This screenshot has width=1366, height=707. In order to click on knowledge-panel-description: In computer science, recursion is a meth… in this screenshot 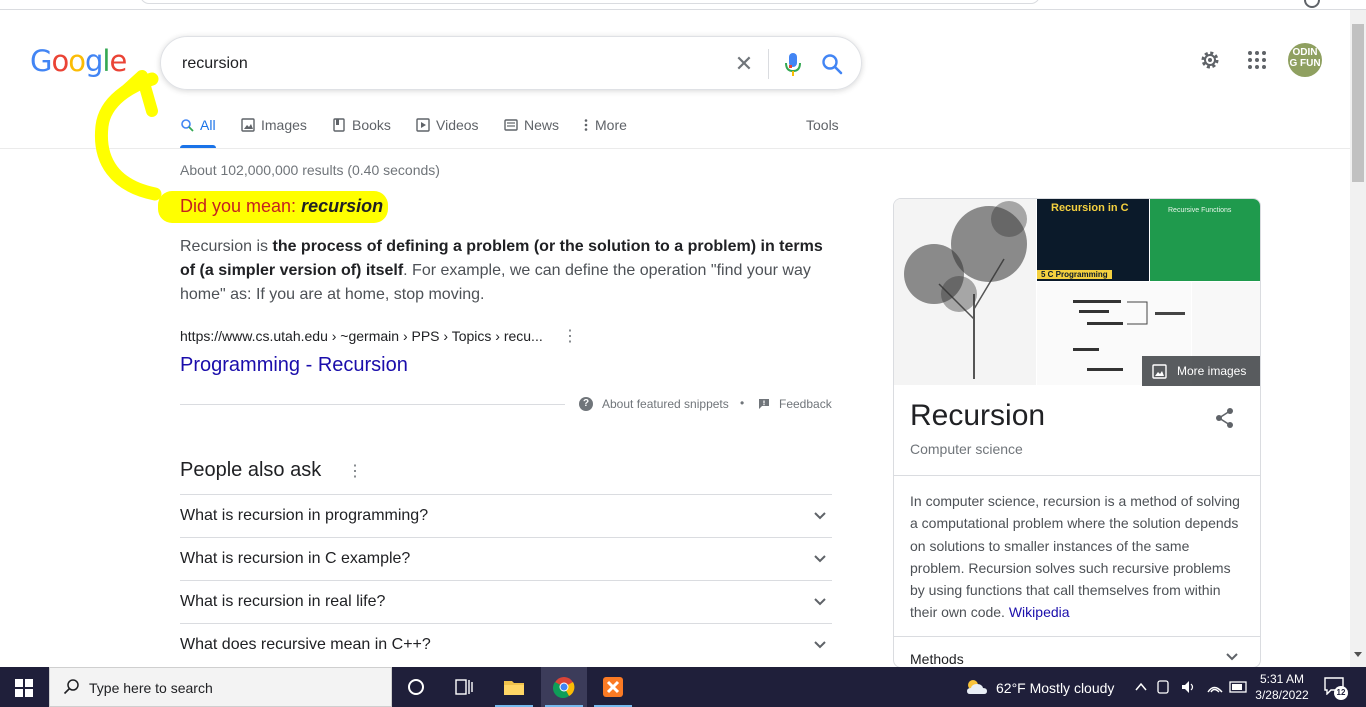, I will do `click(1075, 557)`.